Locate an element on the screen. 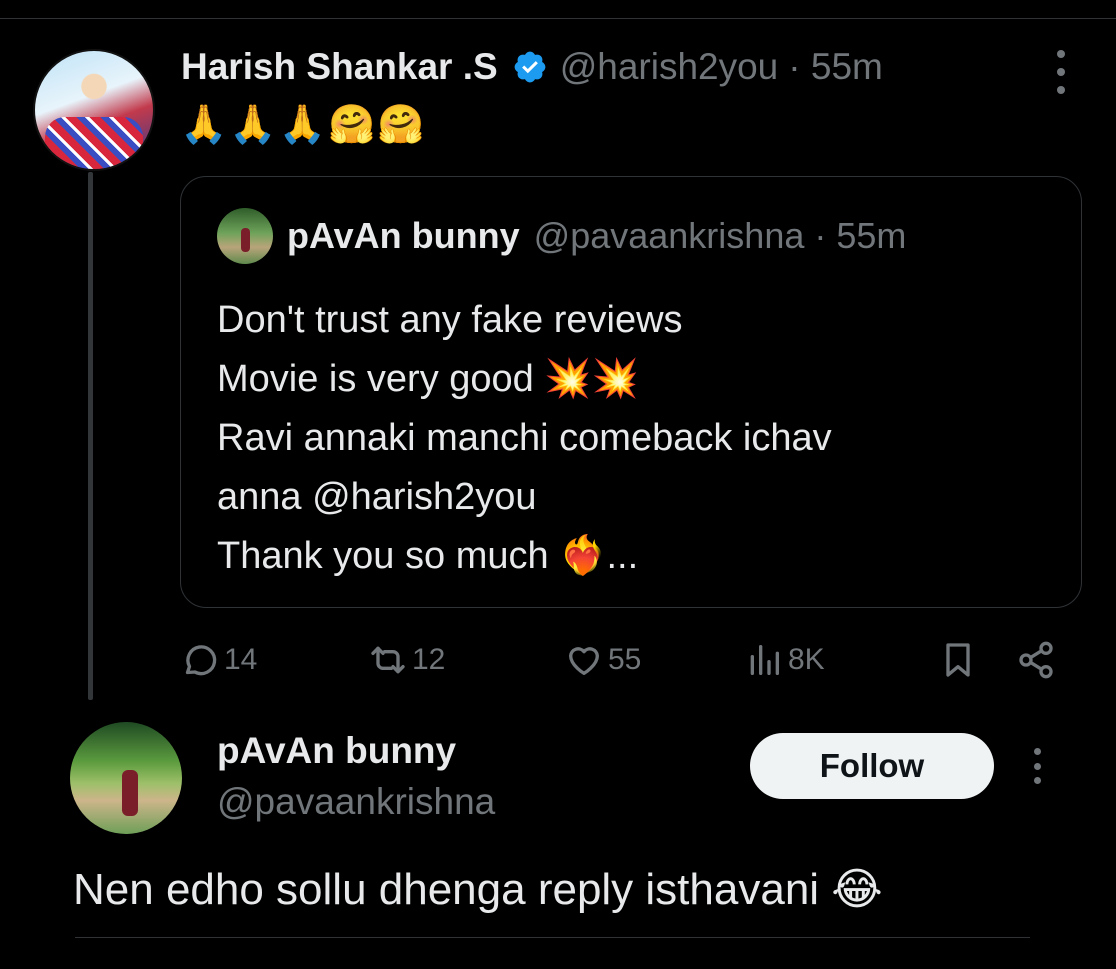 This screenshot has height=969, width=1116. reply-button: 14 is located at coordinates (218, 660).